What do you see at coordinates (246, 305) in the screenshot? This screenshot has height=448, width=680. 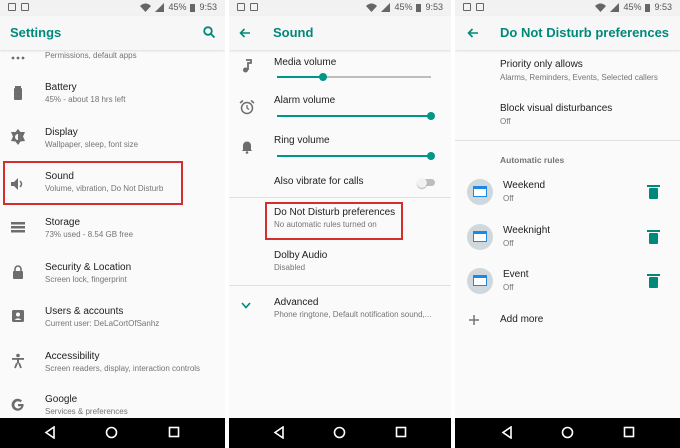 I see `chevron-down-icon` at bounding box center [246, 305].